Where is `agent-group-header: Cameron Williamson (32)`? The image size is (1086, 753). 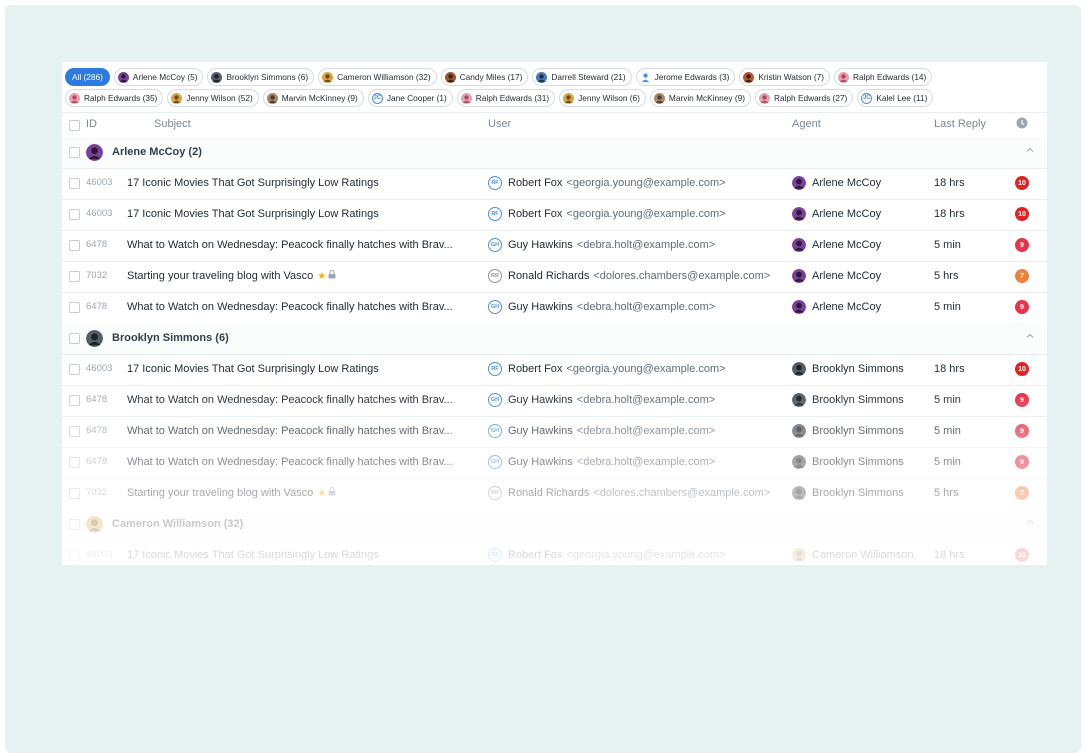
agent-group-header: Cameron Williamson (32) is located at coordinates (554, 525).